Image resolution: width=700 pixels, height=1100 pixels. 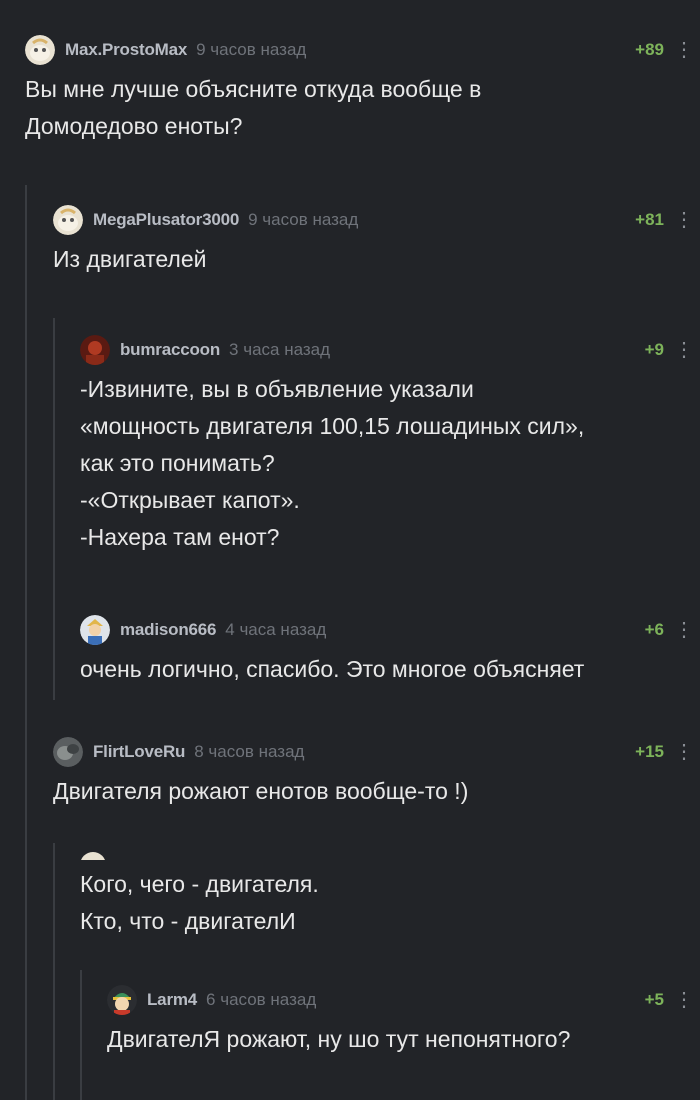 What do you see at coordinates (280, 349) in the screenshot?
I see `comment-time: 3 часа назад` at bounding box center [280, 349].